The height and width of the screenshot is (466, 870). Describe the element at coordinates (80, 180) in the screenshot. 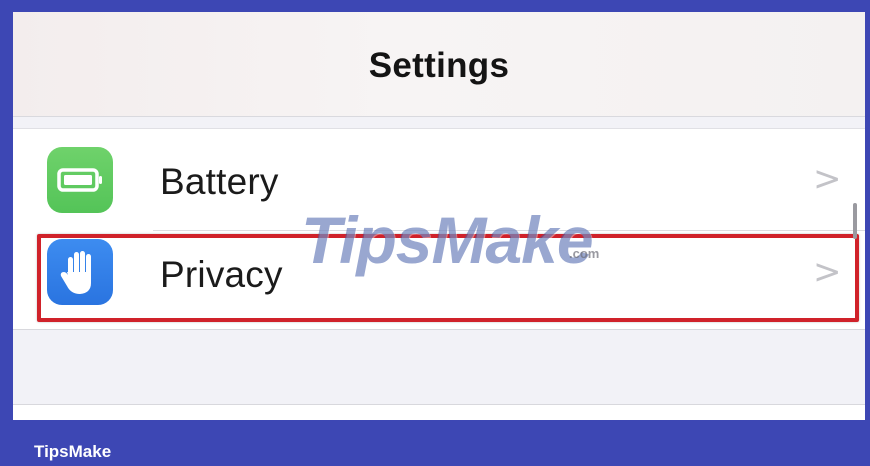

I see `battery-icon` at that location.